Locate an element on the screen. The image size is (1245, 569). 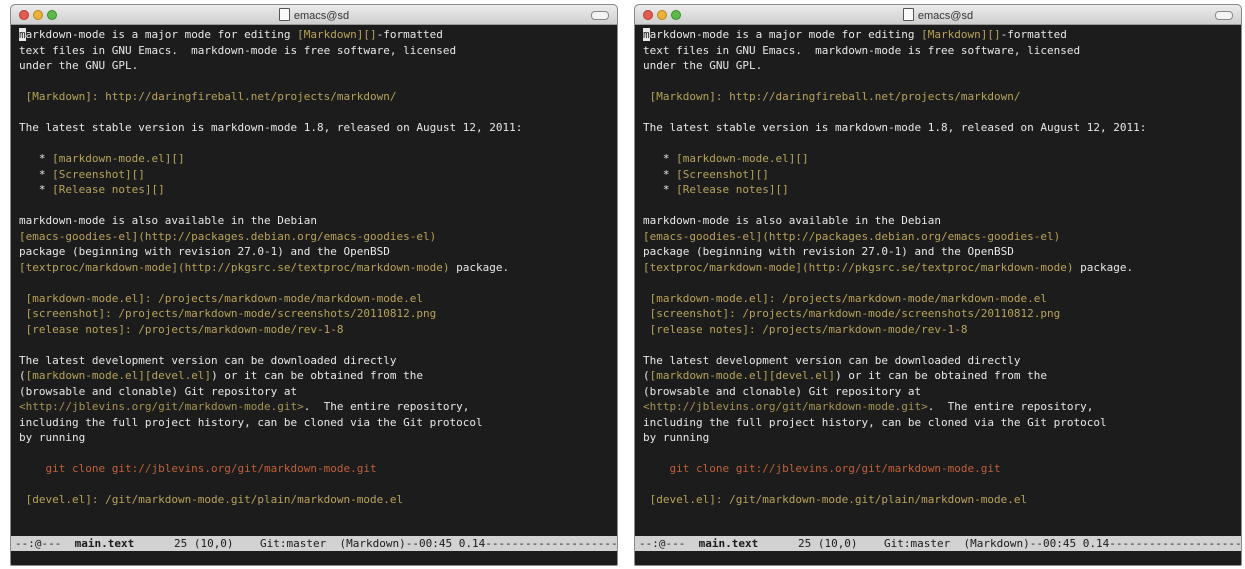
modeline-buffer-name: main.text is located at coordinates (104, 543).